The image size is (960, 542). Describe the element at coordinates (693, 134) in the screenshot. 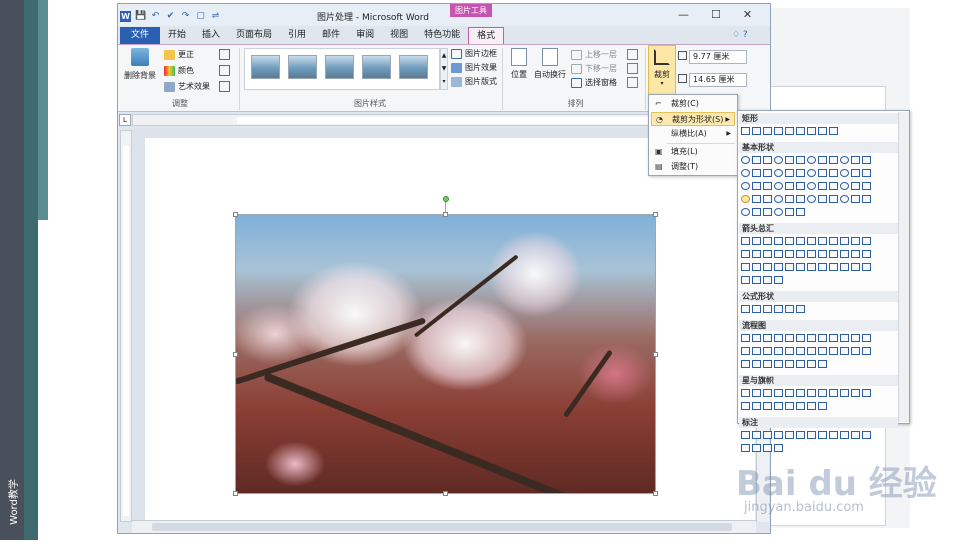

I see `menu-aspect-ratio: 纵横比(A) ▶` at that location.